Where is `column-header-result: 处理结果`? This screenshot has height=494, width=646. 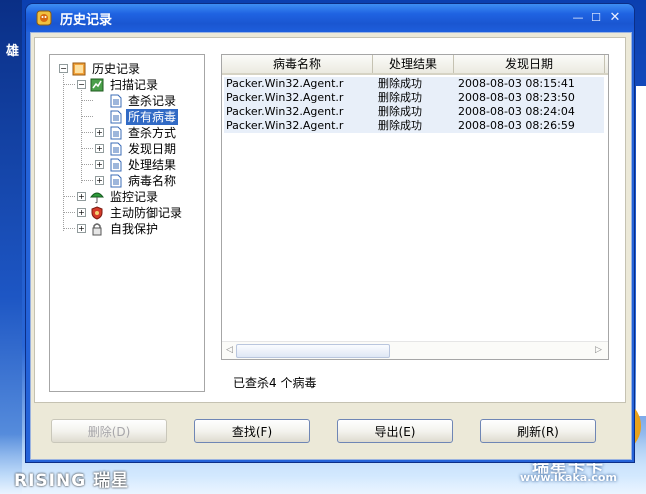
column-header-result: 处理结果 is located at coordinates (413, 64).